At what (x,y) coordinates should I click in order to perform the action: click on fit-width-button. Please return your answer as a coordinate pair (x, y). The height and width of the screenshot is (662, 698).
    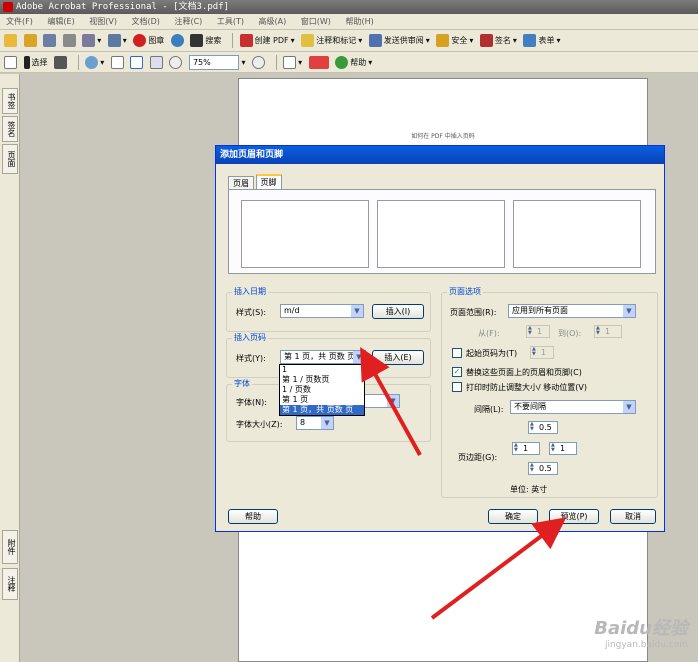
    Looking at the image, I should click on (156, 62).